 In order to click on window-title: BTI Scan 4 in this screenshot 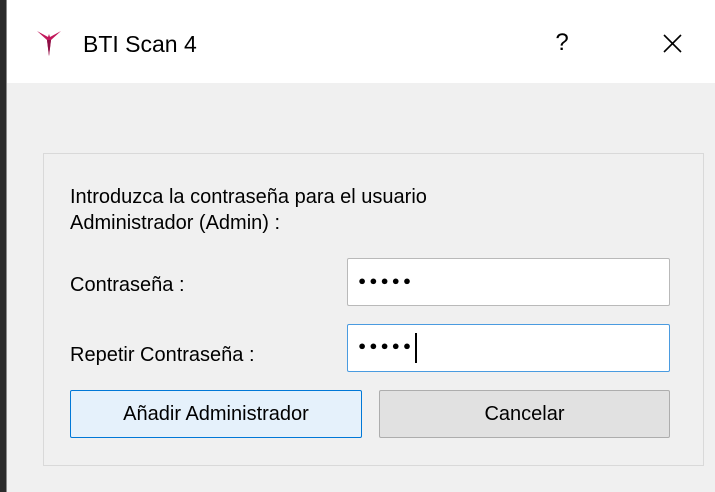, I will do `click(140, 44)`.